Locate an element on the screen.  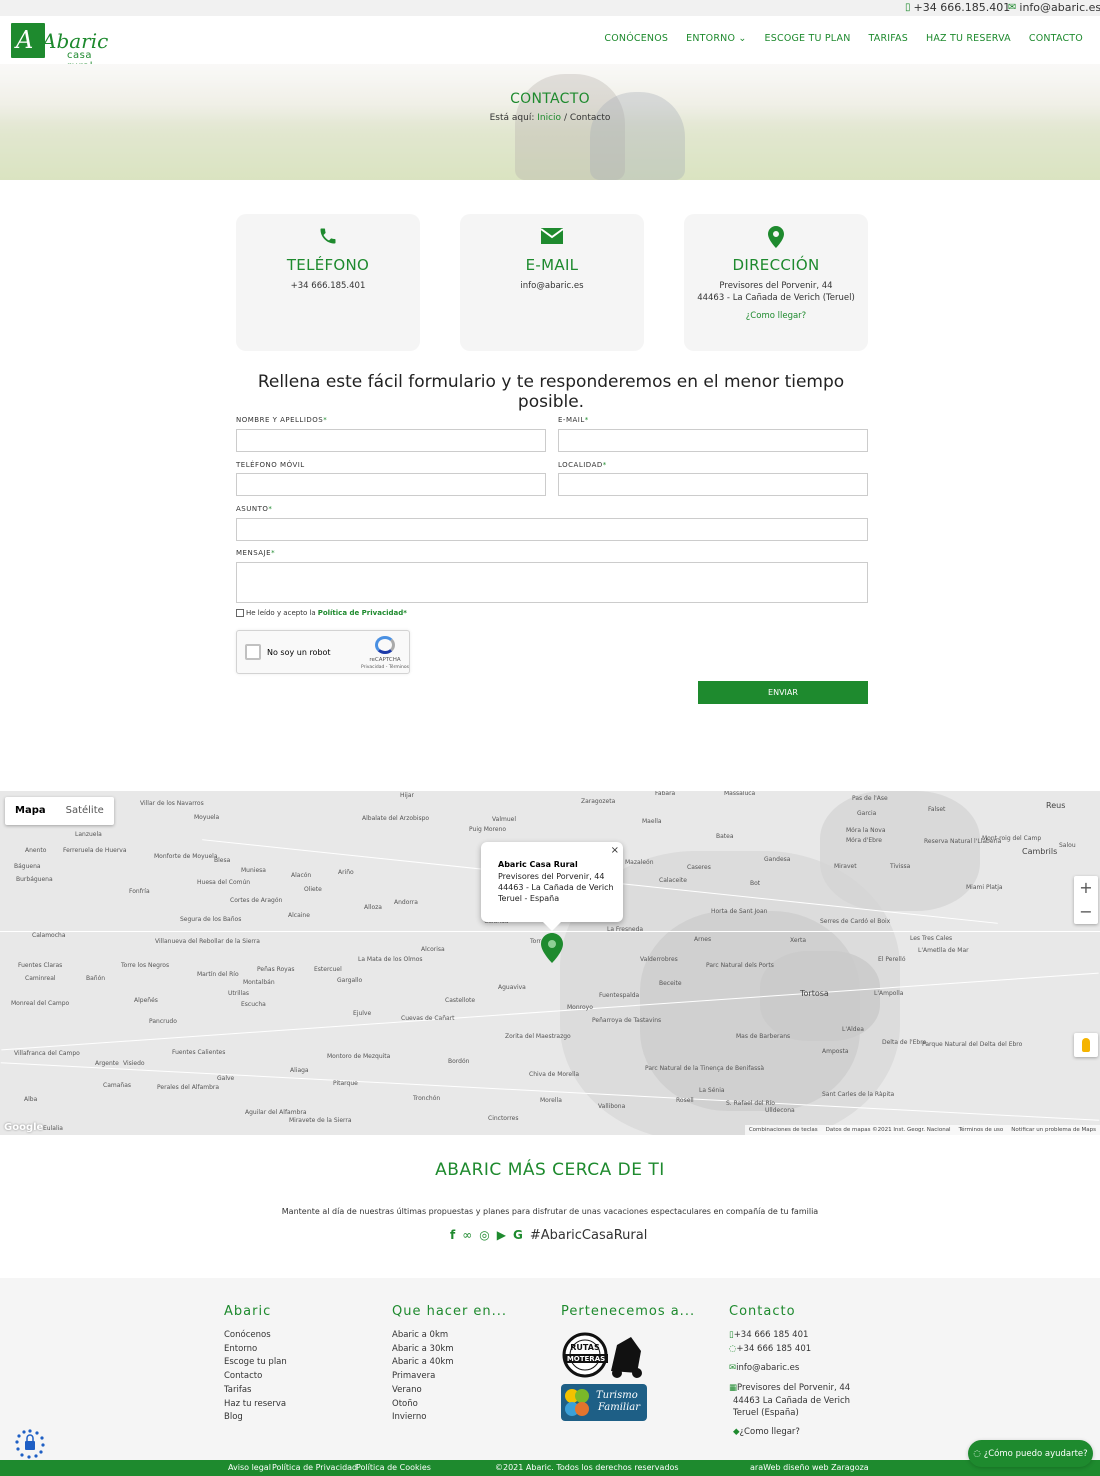
how-to-get-link: ¿Como llegar? is located at coordinates (776, 316).